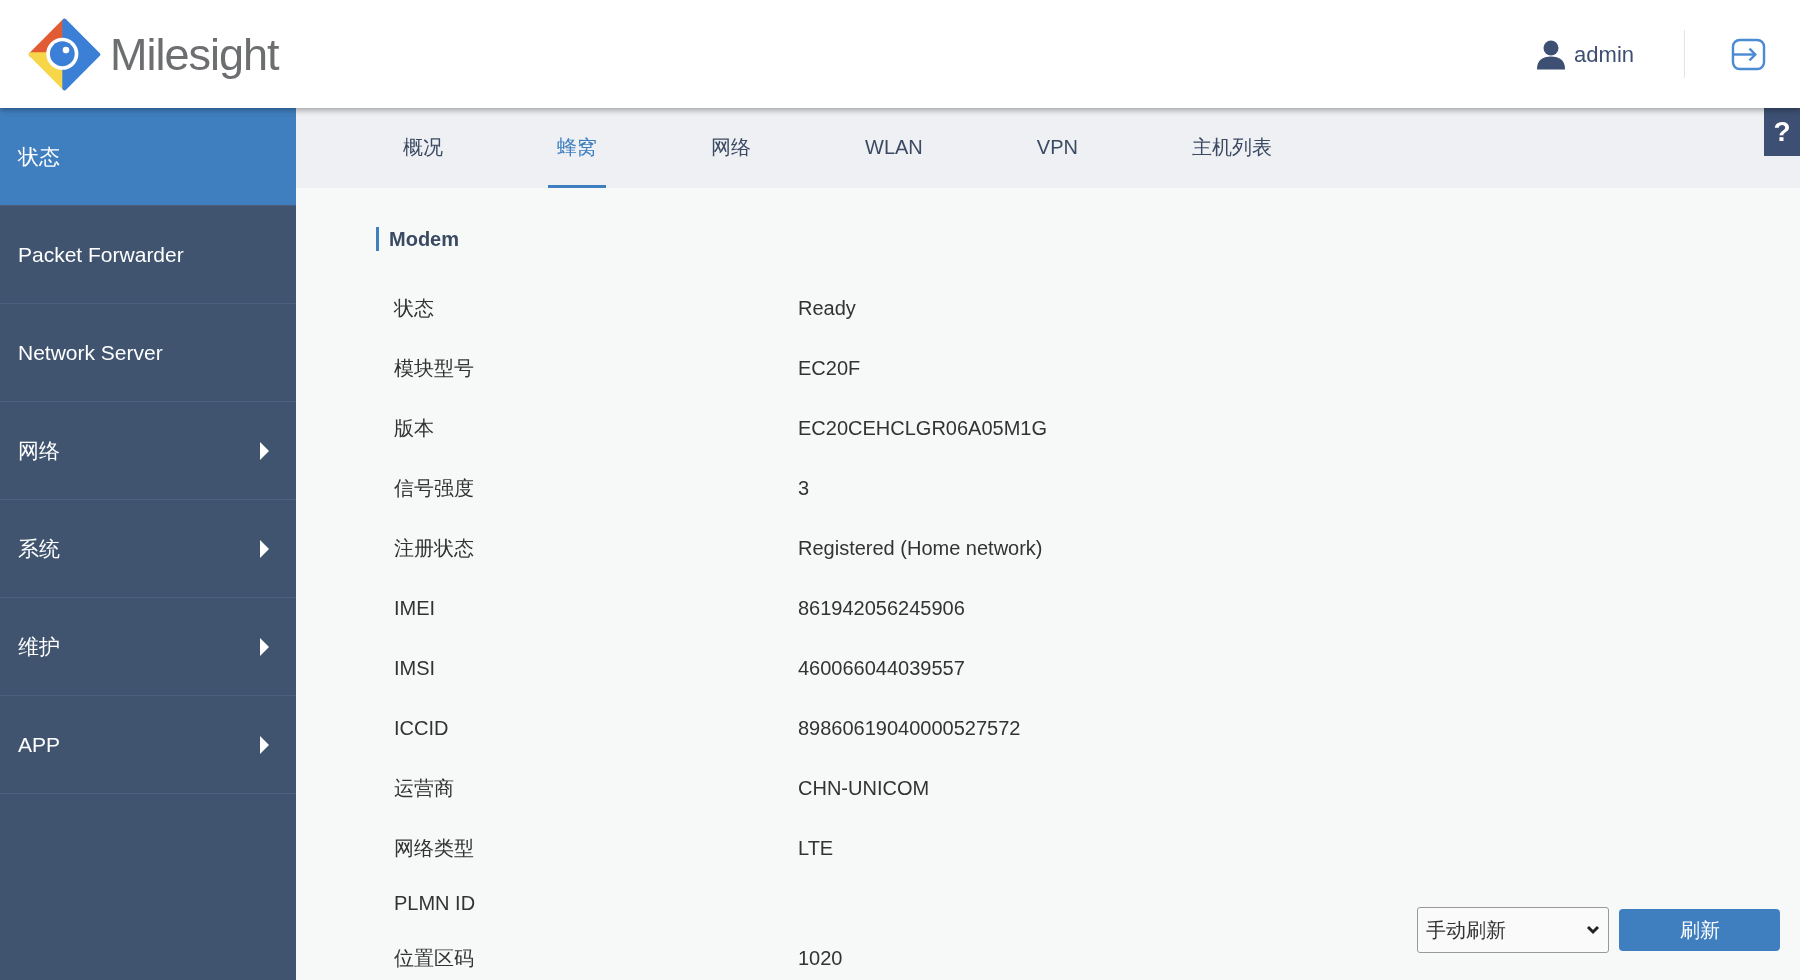 Image resolution: width=1800 pixels, height=980 pixels. Describe the element at coordinates (414, 428) in the screenshot. I see `field-label: 版本` at that location.